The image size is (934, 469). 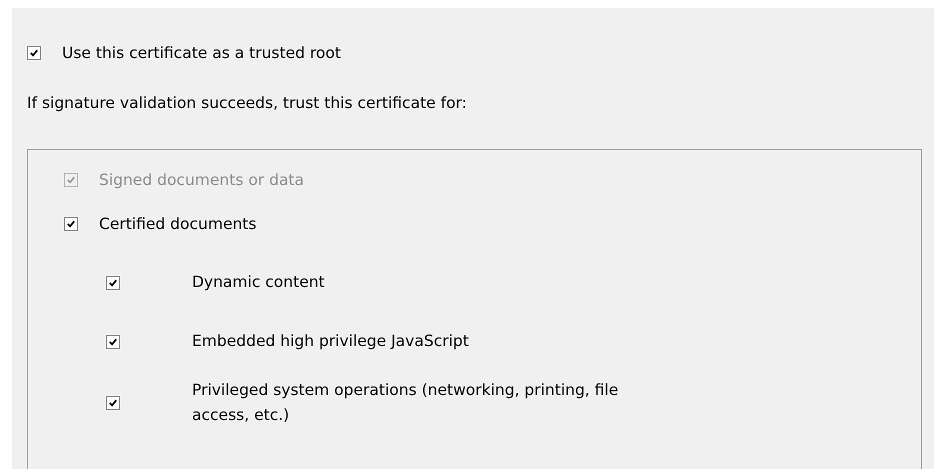 What do you see at coordinates (259, 282) in the screenshot?
I see `checkbox-label: Dynamic content` at bounding box center [259, 282].